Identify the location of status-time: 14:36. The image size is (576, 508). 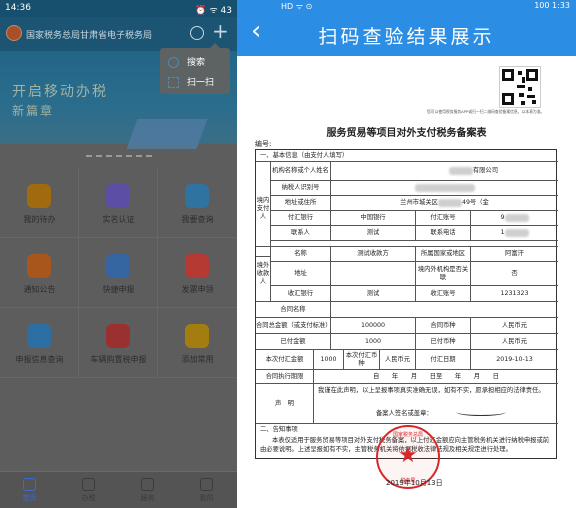
(18, 8).